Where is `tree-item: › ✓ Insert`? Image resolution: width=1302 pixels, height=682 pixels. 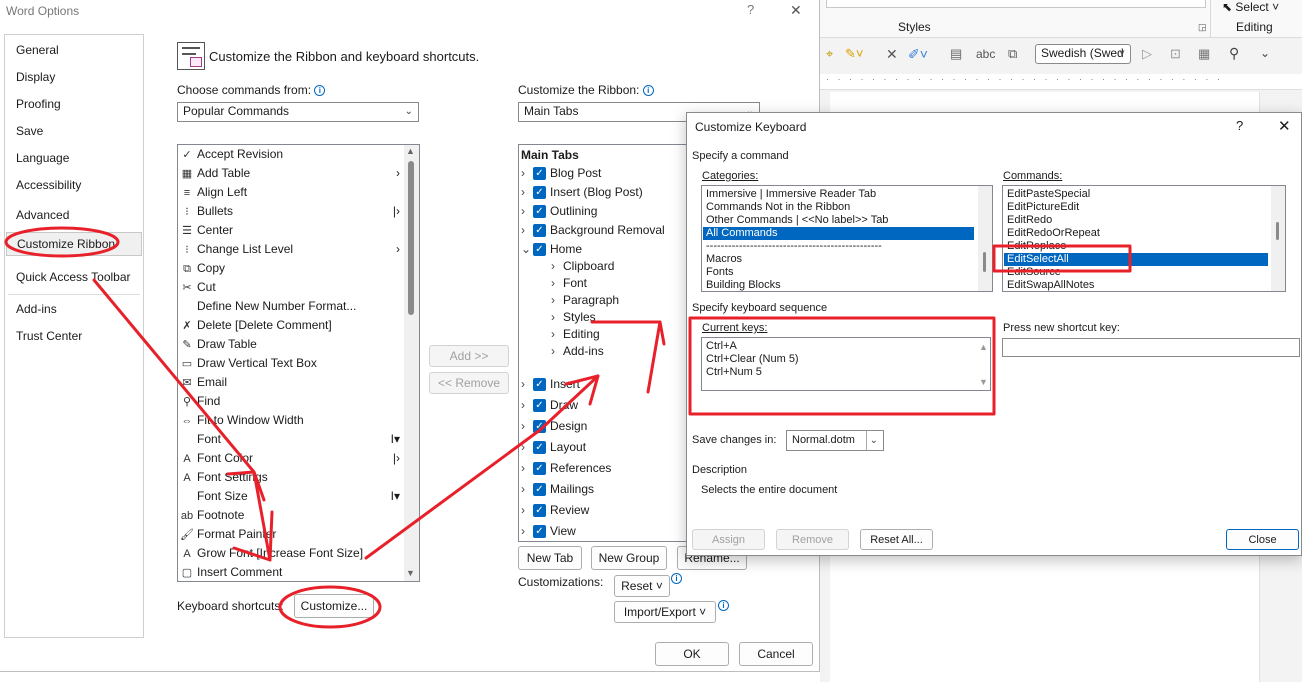
tree-item: › ✓ Insert is located at coordinates (550, 384).